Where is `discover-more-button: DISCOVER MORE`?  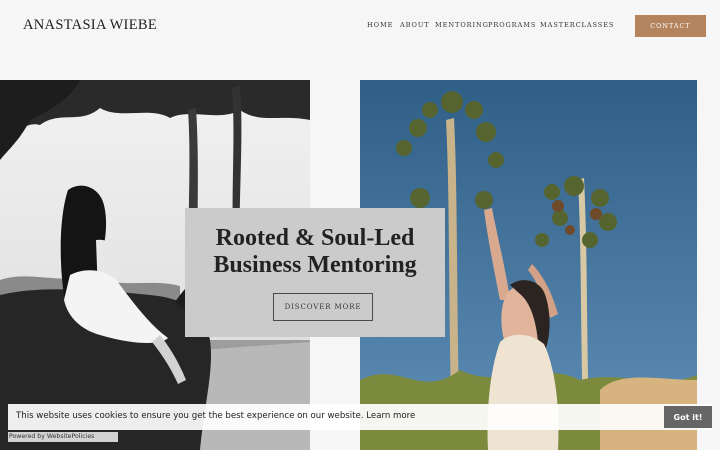 discover-more-button: DISCOVER MORE is located at coordinates (323, 307).